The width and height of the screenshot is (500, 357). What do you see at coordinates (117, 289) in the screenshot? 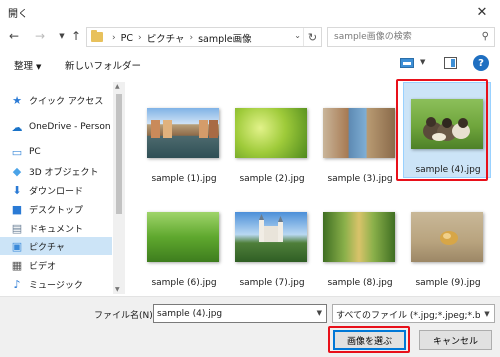
I see `scroll-down-icon: ▼` at bounding box center [117, 289].